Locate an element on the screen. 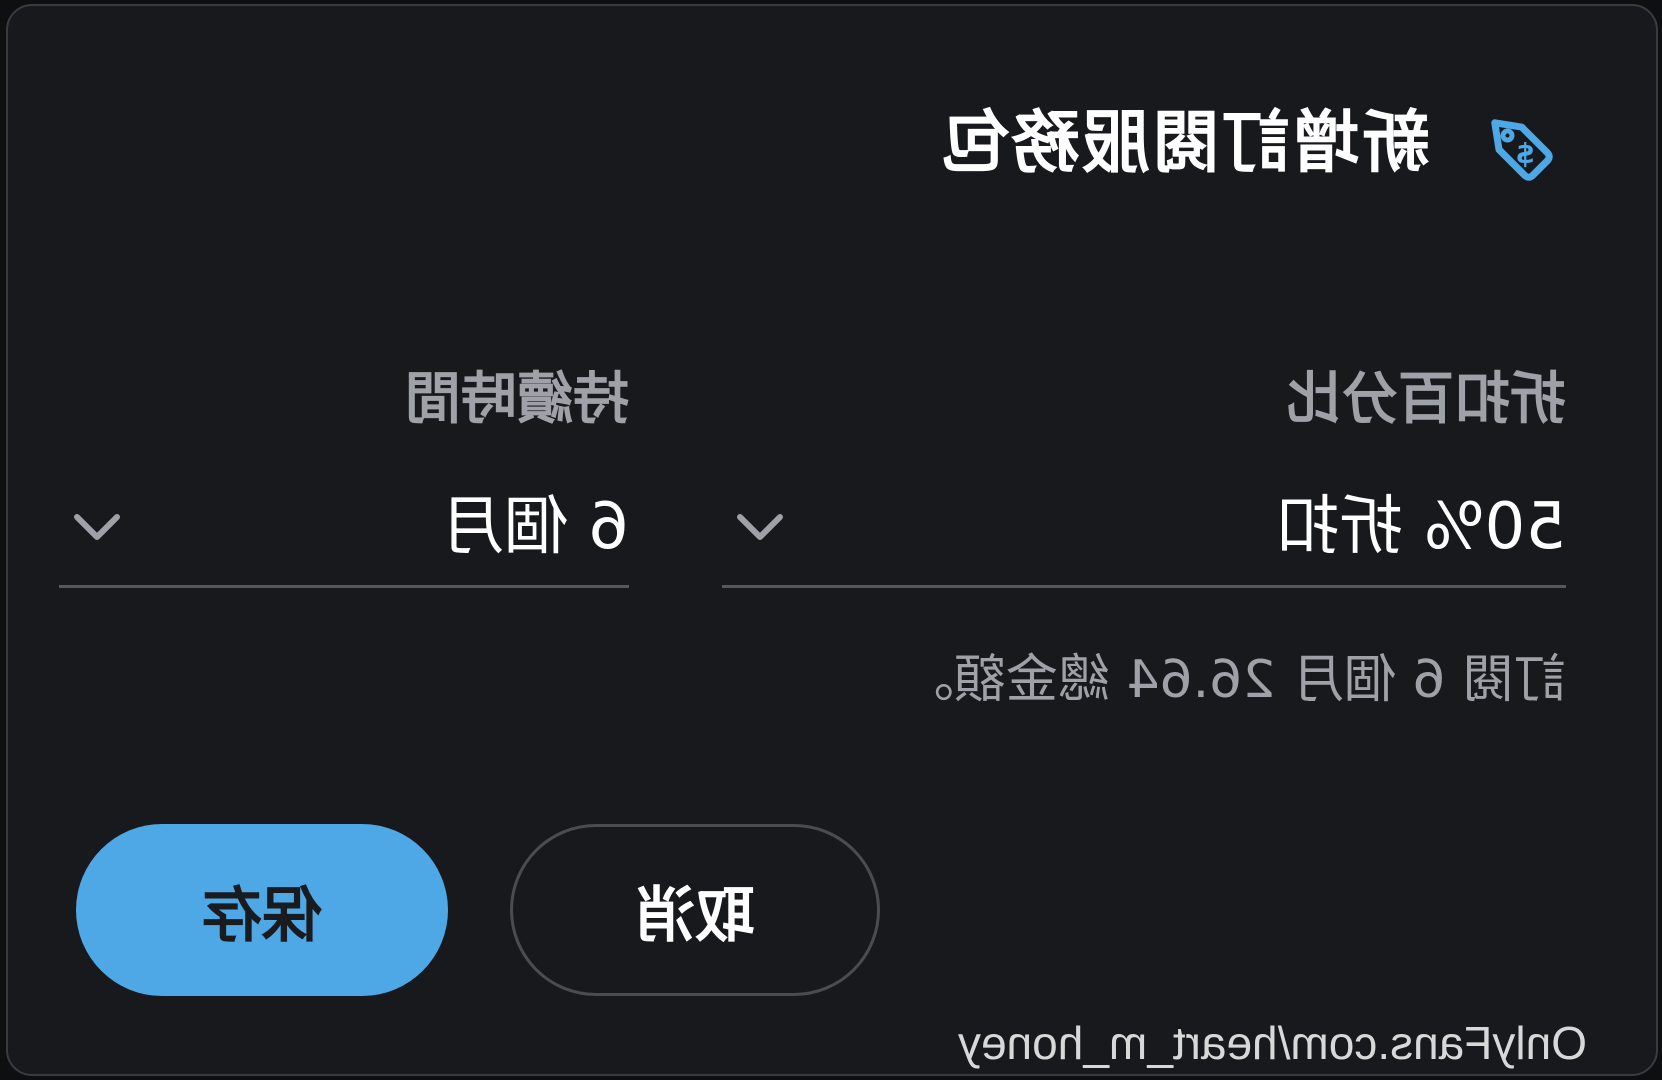  cancel-button: 取消 is located at coordinates (695, 910).